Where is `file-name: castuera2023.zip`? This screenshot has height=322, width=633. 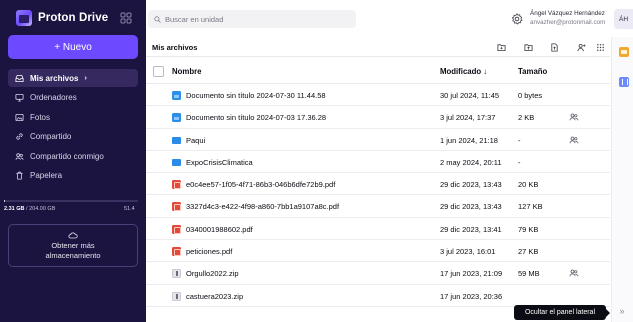 file-name: castuera2023.zip is located at coordinates (214, 296).